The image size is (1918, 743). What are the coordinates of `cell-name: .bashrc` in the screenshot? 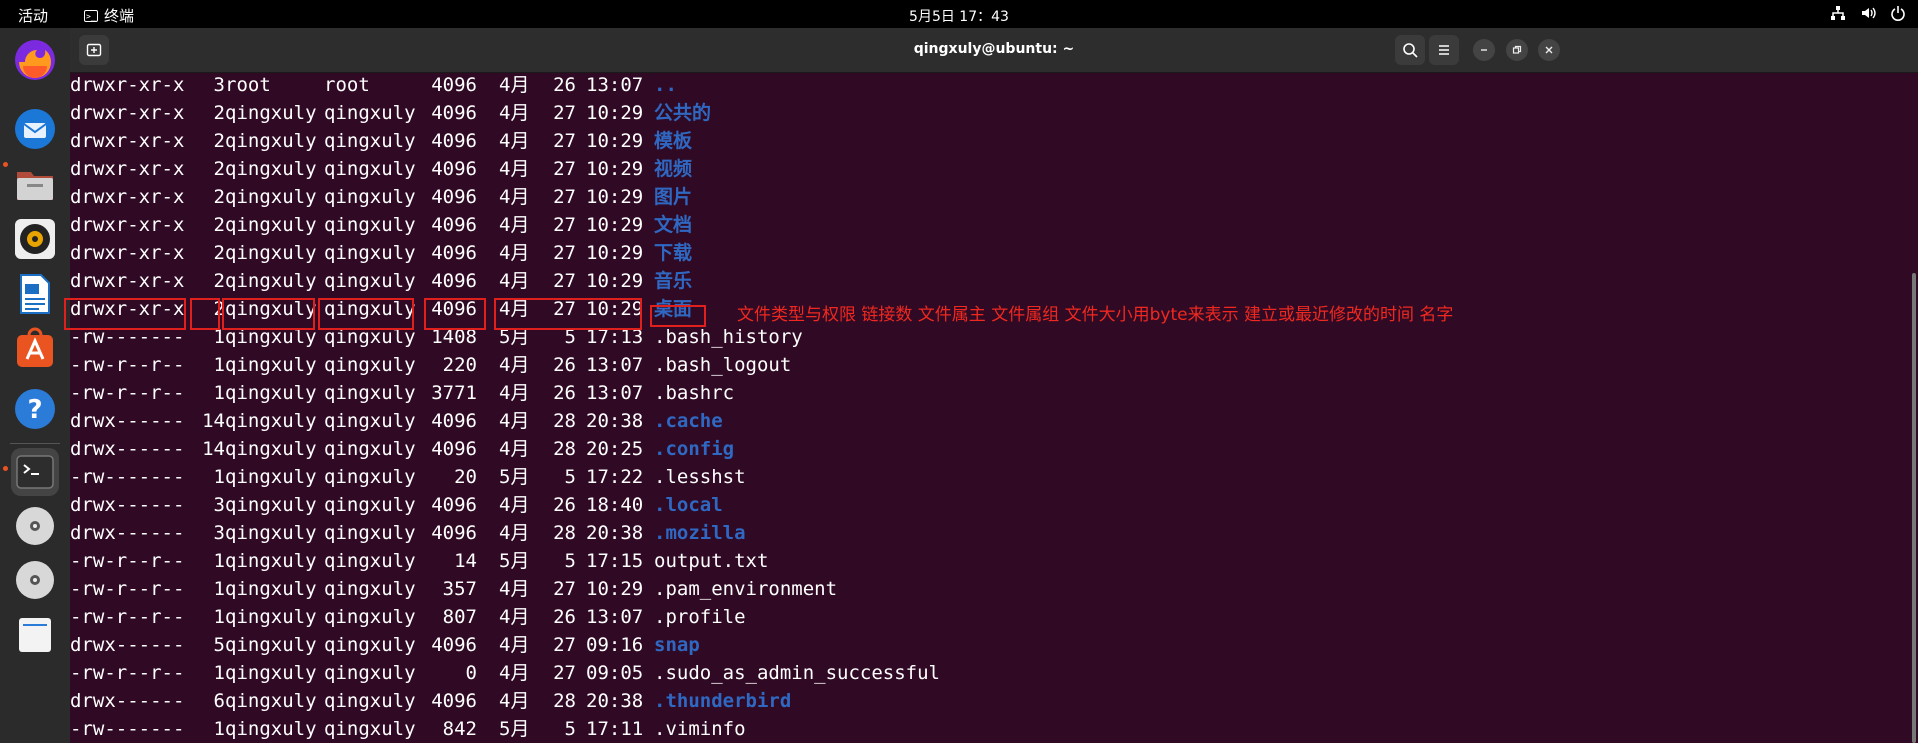 It's located at (694, 393).